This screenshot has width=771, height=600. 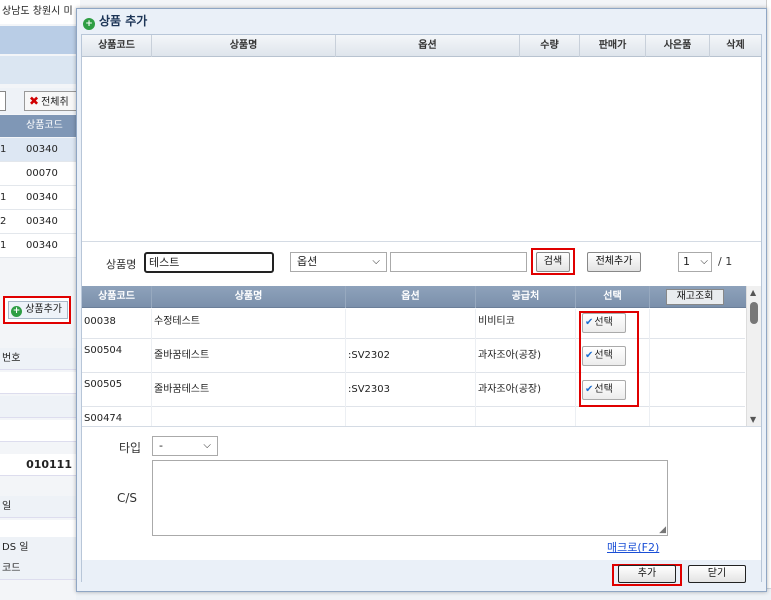 I want to click on col-select: 선택, so click(x=613, y=297).